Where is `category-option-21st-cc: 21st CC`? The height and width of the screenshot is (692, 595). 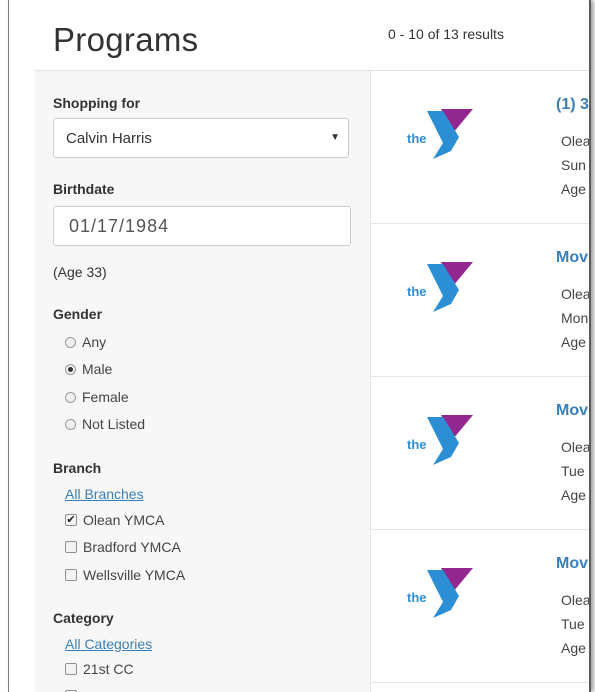 category-option-21st-cc: 21st CC is located at coordinates (99, 669).